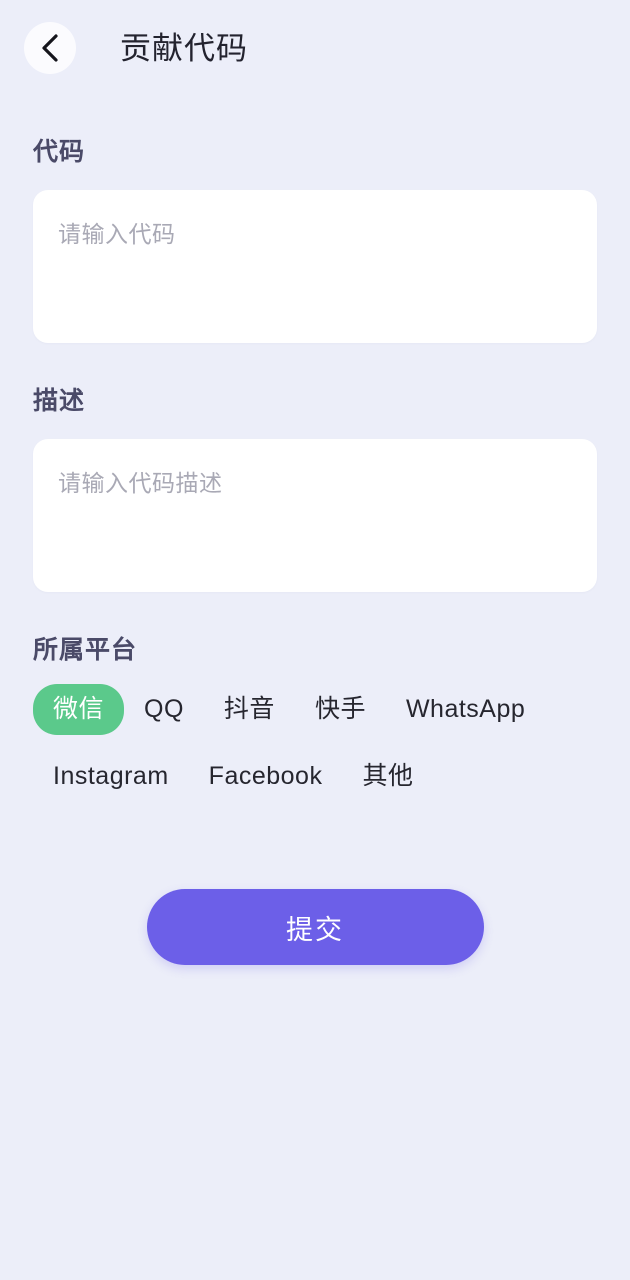 The image size is (630, 1280). What do you see at coordinates (266, 776) in the screenshot?
I see `platform-option-facebook: Facebook` at bounding box center [266, 776].